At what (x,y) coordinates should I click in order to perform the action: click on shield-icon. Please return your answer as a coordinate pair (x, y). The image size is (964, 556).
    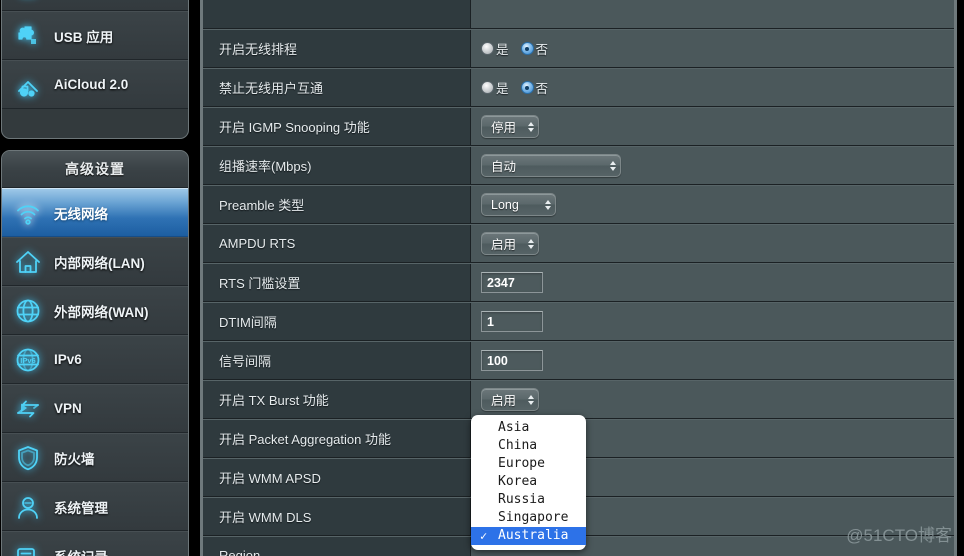
    Looking at the image, I should click on (28, 458).